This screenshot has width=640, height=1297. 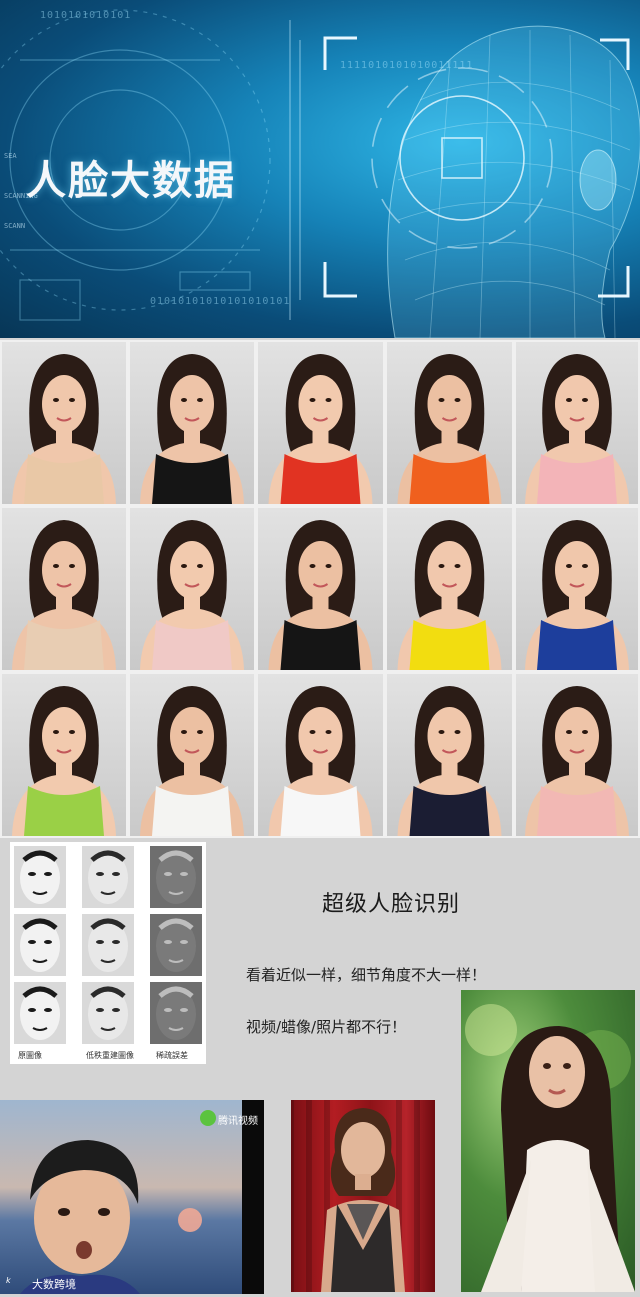 What do you see at coordinates (391, 904) in the screenshot?
I see `section-heading: 超级人脸识别` at bounding box center [391, 904].